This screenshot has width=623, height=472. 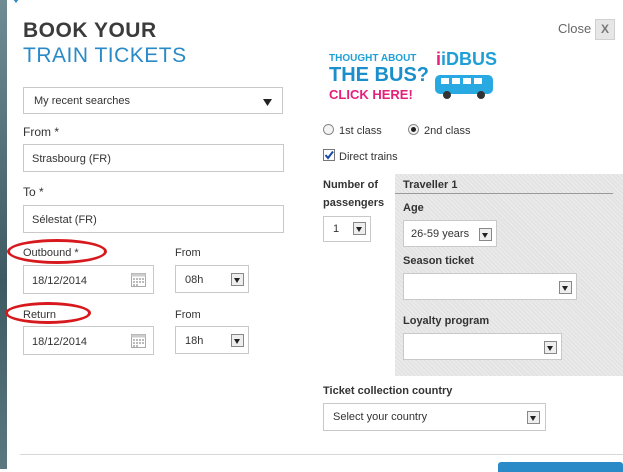 What do you see at coordinates (464, 87) in the screenshot?
I see `bus-icon` at bounding box center [464, 87].